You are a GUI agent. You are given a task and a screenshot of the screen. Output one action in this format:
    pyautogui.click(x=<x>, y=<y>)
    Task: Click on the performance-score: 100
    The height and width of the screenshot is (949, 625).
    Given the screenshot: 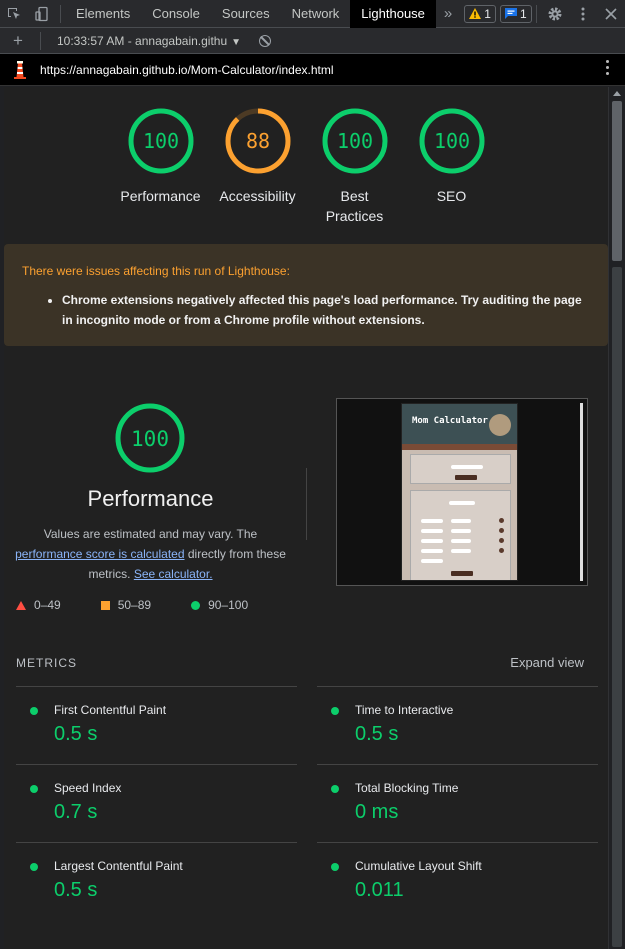 What is the action you would take?
    pyautogui.click(x=150, y=439)
    